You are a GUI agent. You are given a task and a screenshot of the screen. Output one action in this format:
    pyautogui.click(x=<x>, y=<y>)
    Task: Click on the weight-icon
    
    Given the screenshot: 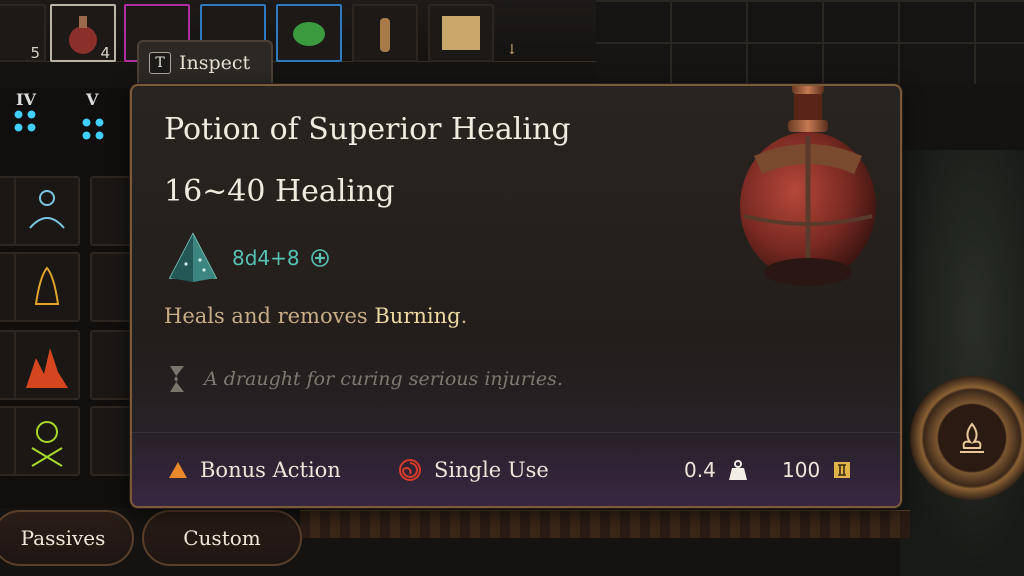 What is the action you would take?
    pyautogui.click(x=737, y=469)
    